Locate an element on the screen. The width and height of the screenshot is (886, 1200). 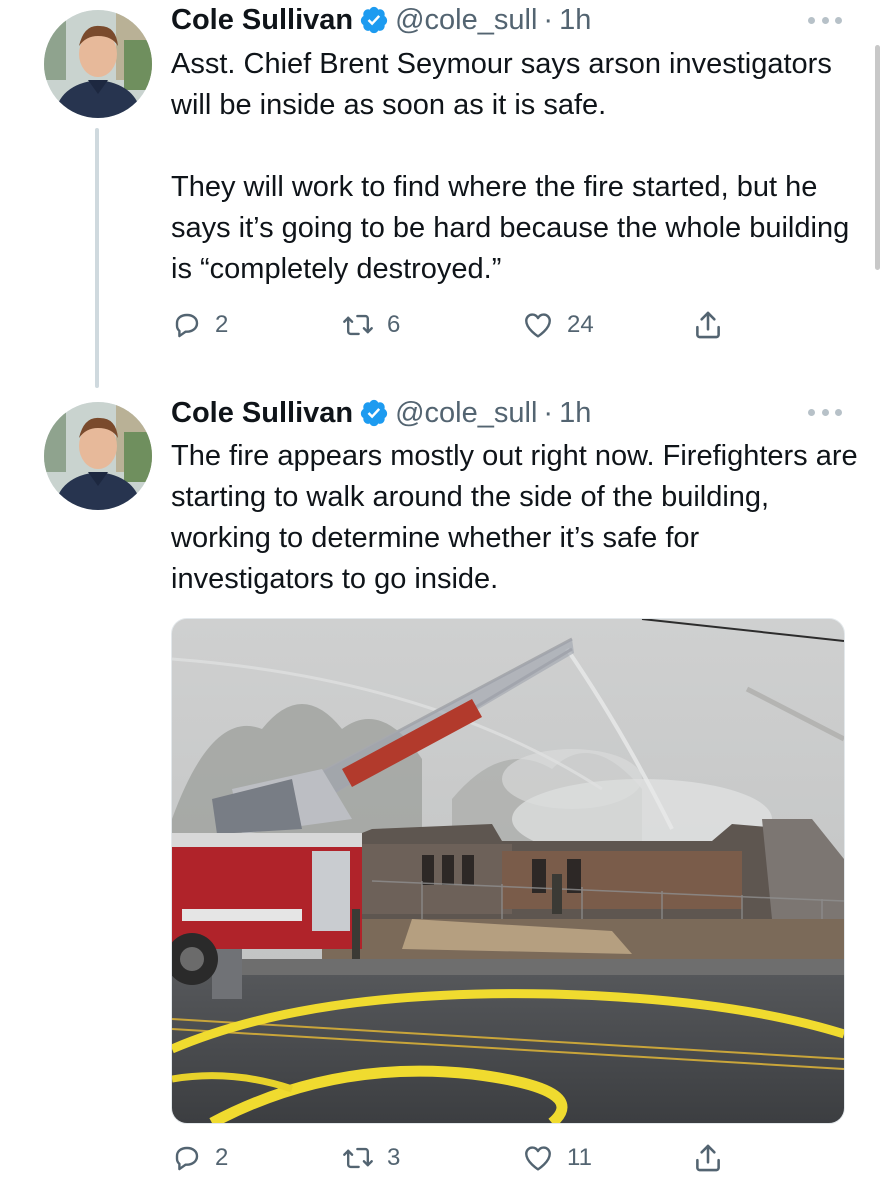
like-button: 24 is located at coordinates (557, 325).